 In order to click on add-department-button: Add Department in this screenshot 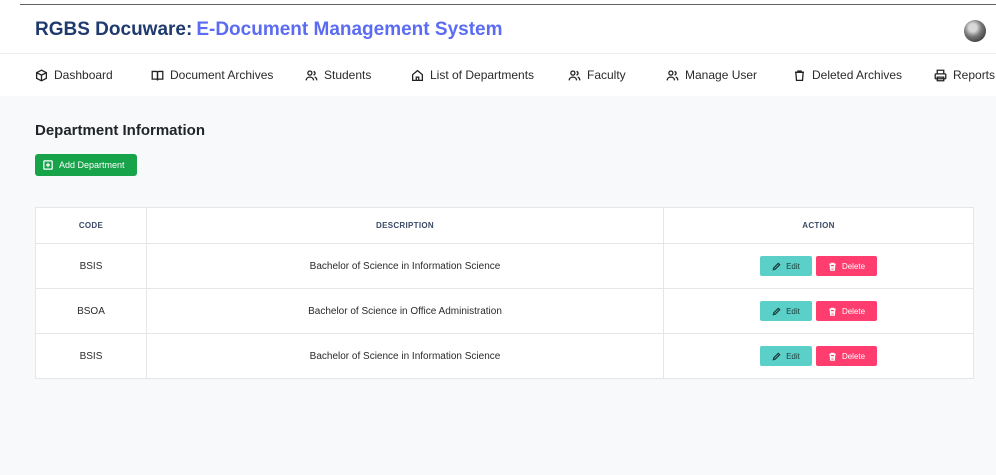, I will do `click(86, 165)`.